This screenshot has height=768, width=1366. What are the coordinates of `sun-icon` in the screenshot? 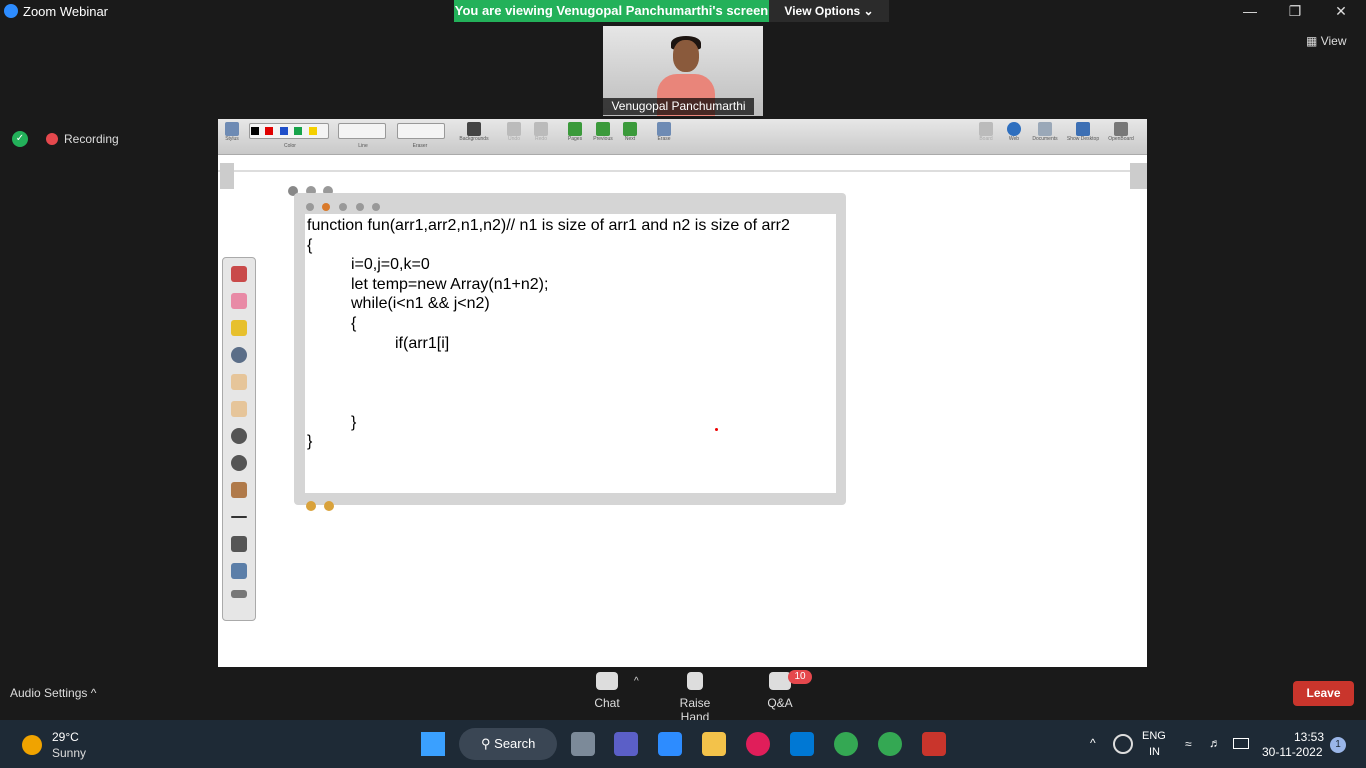 It's located at (32, 745).